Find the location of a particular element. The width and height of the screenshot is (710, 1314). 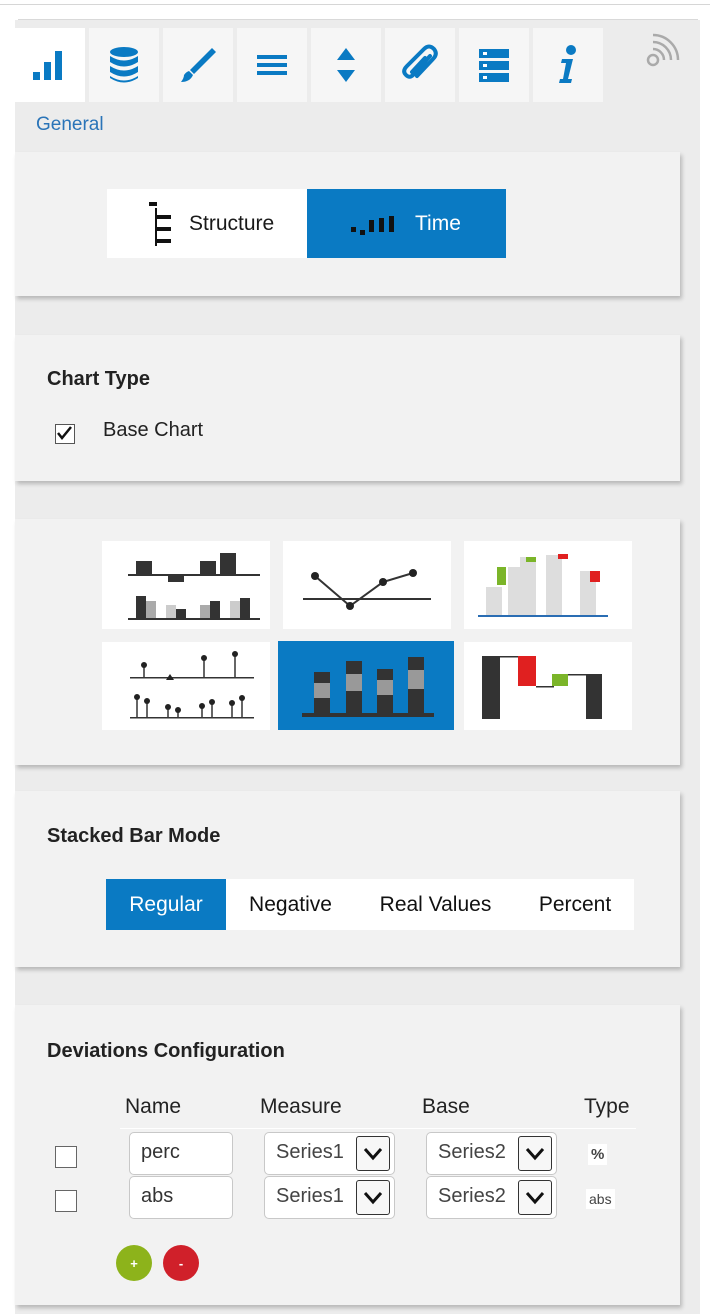

tab-attachment is located at coordinates (420, 65).